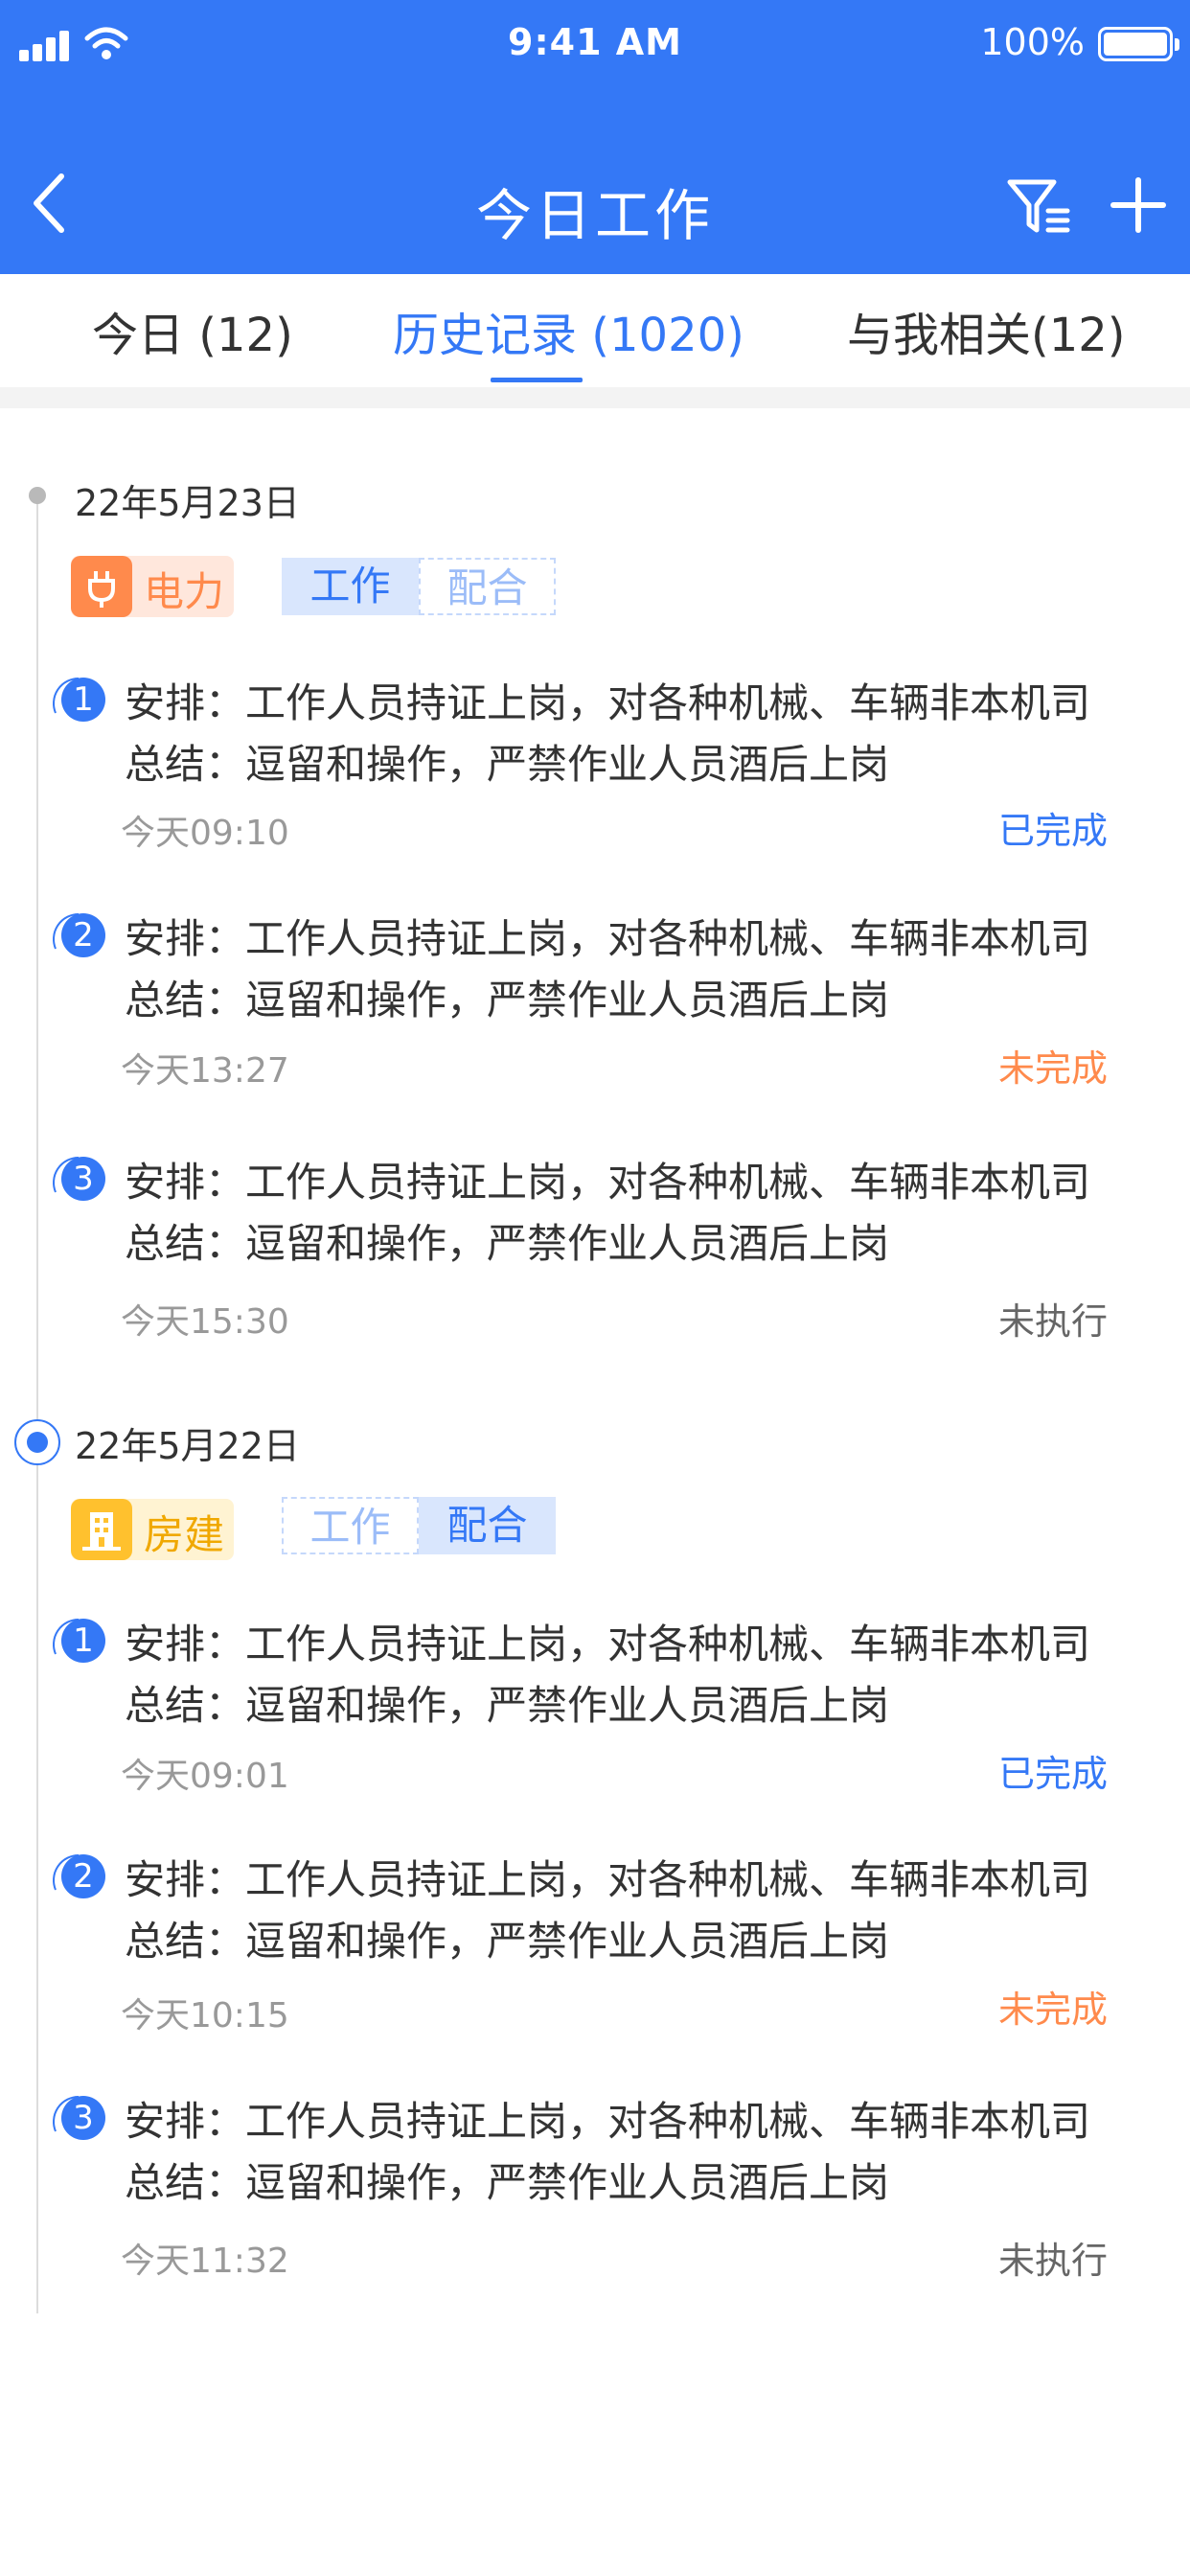 The width and height of the screenshot is (1190, 2576). What do you see at coordinates (205, 833) in the screenshot?
I see `item-time: 今天09:10` at bounding box center [205, 833].